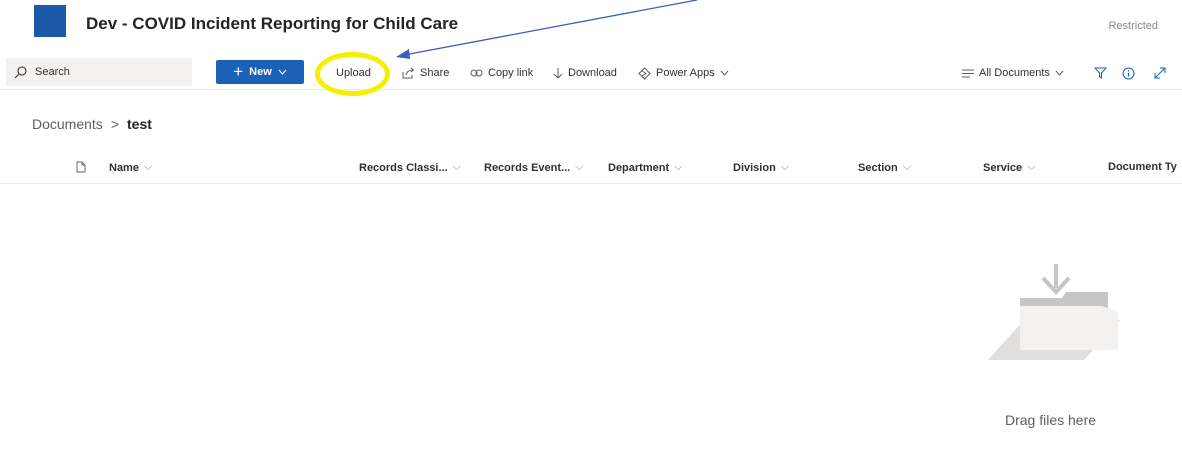 The width and height of the screenshot is (1182, 469). Describe the element at coordinates (67, 124) in the screenshot. I see `breadcrumb-root: Documents` at that location.